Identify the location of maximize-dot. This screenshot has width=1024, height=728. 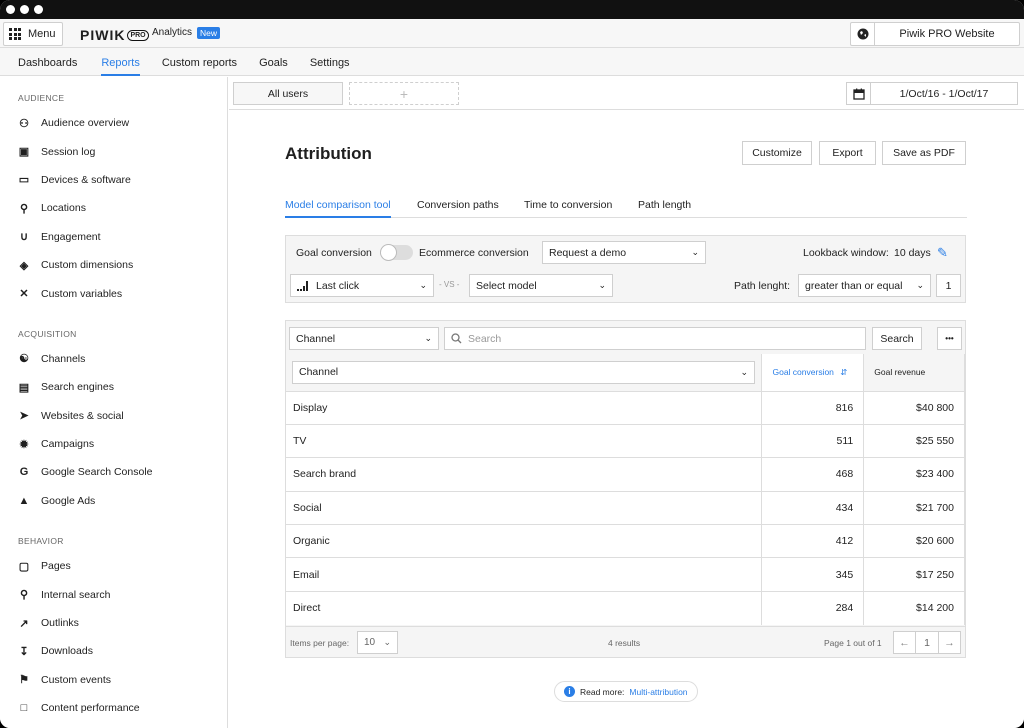
(38, 9).